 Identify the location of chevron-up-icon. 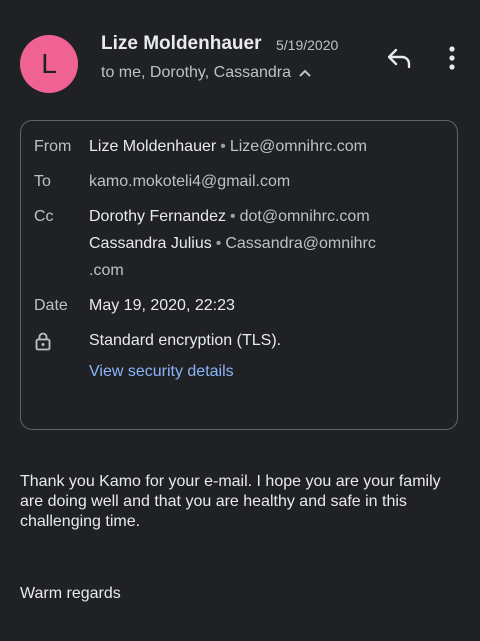
(305, 73).